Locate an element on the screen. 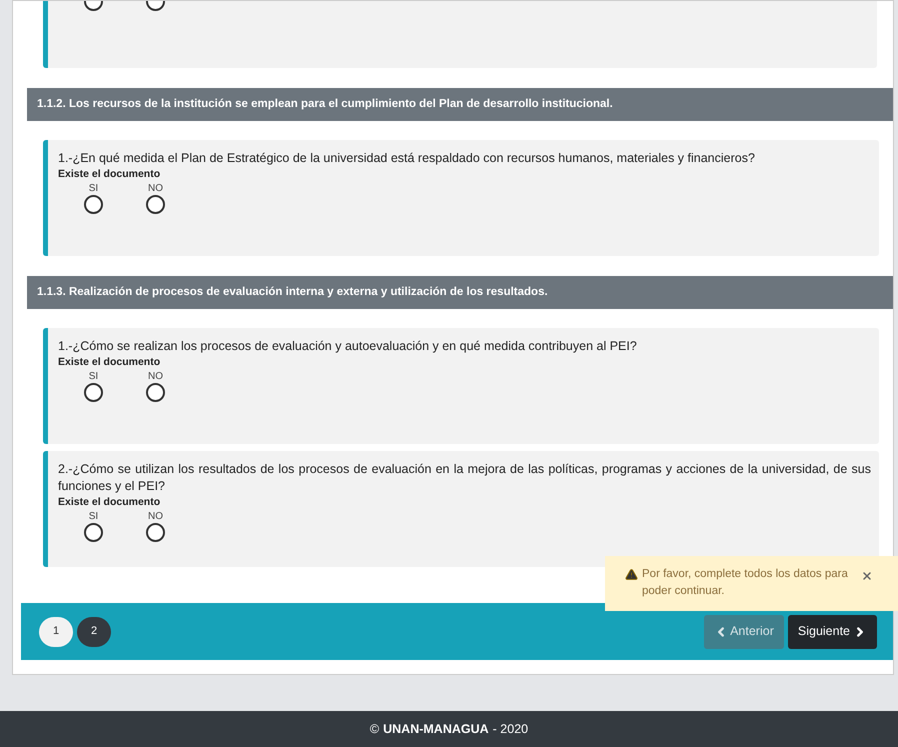 The image size is (898, 747). question-text: 1.-¿En qué medida el Plan de Estratégico de la universidad está respaldado con recursos humanos, materiales y financieros? is located at coordinates (407, 158).